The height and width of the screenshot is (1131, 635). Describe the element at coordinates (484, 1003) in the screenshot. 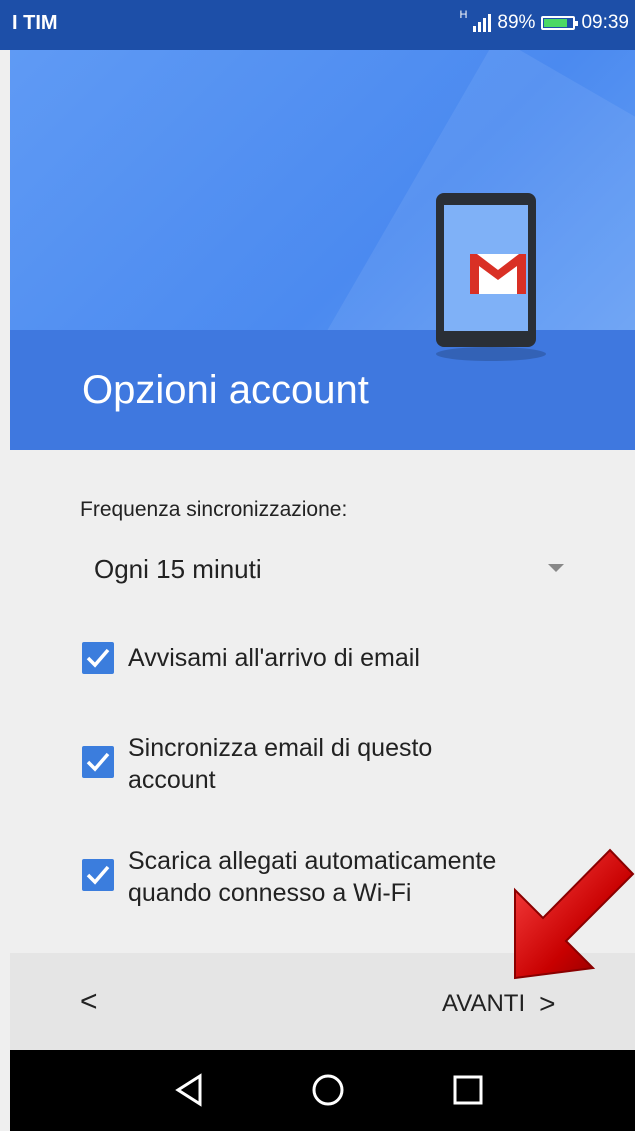

I see `next-label: AVANTI` at that location.